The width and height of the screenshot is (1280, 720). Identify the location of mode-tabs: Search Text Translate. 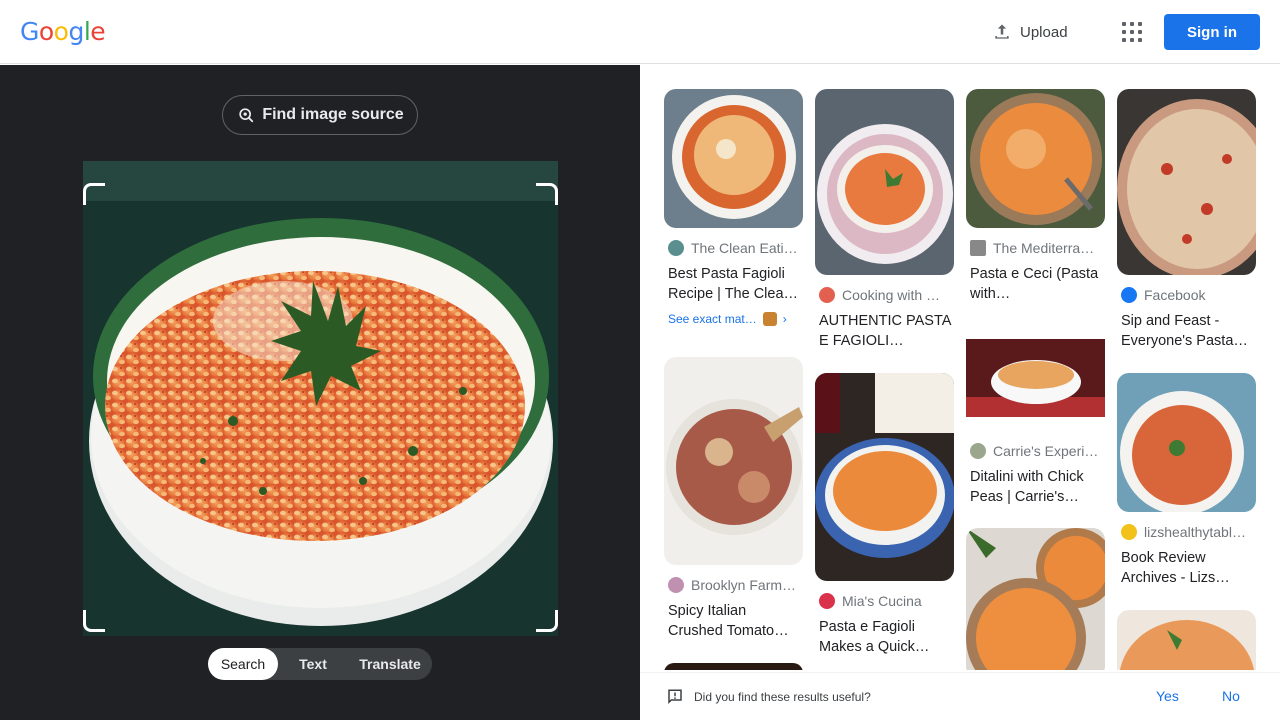
(320, 664).